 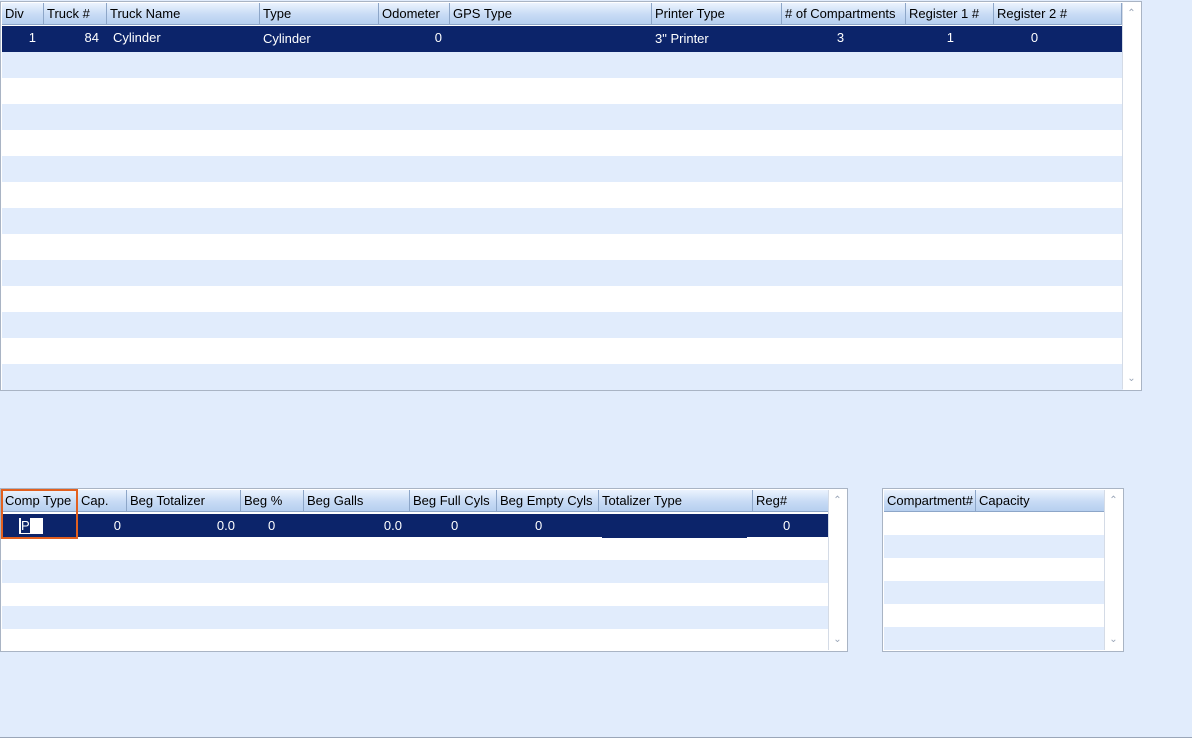 What do you see at coordinates (102, 501) in the screenshot?
I see `col-header-cap: Cap.` at bounding box center [102, 501].